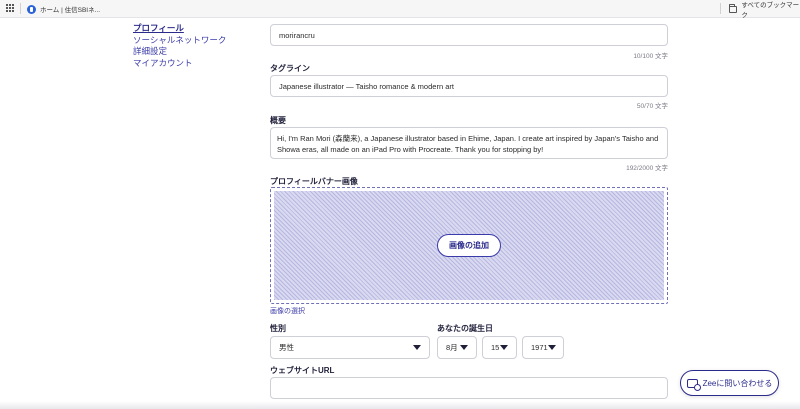  Describe the element at coordinates (495, 347) in the screenshot. I see `birth-day-value: 15` at that location.